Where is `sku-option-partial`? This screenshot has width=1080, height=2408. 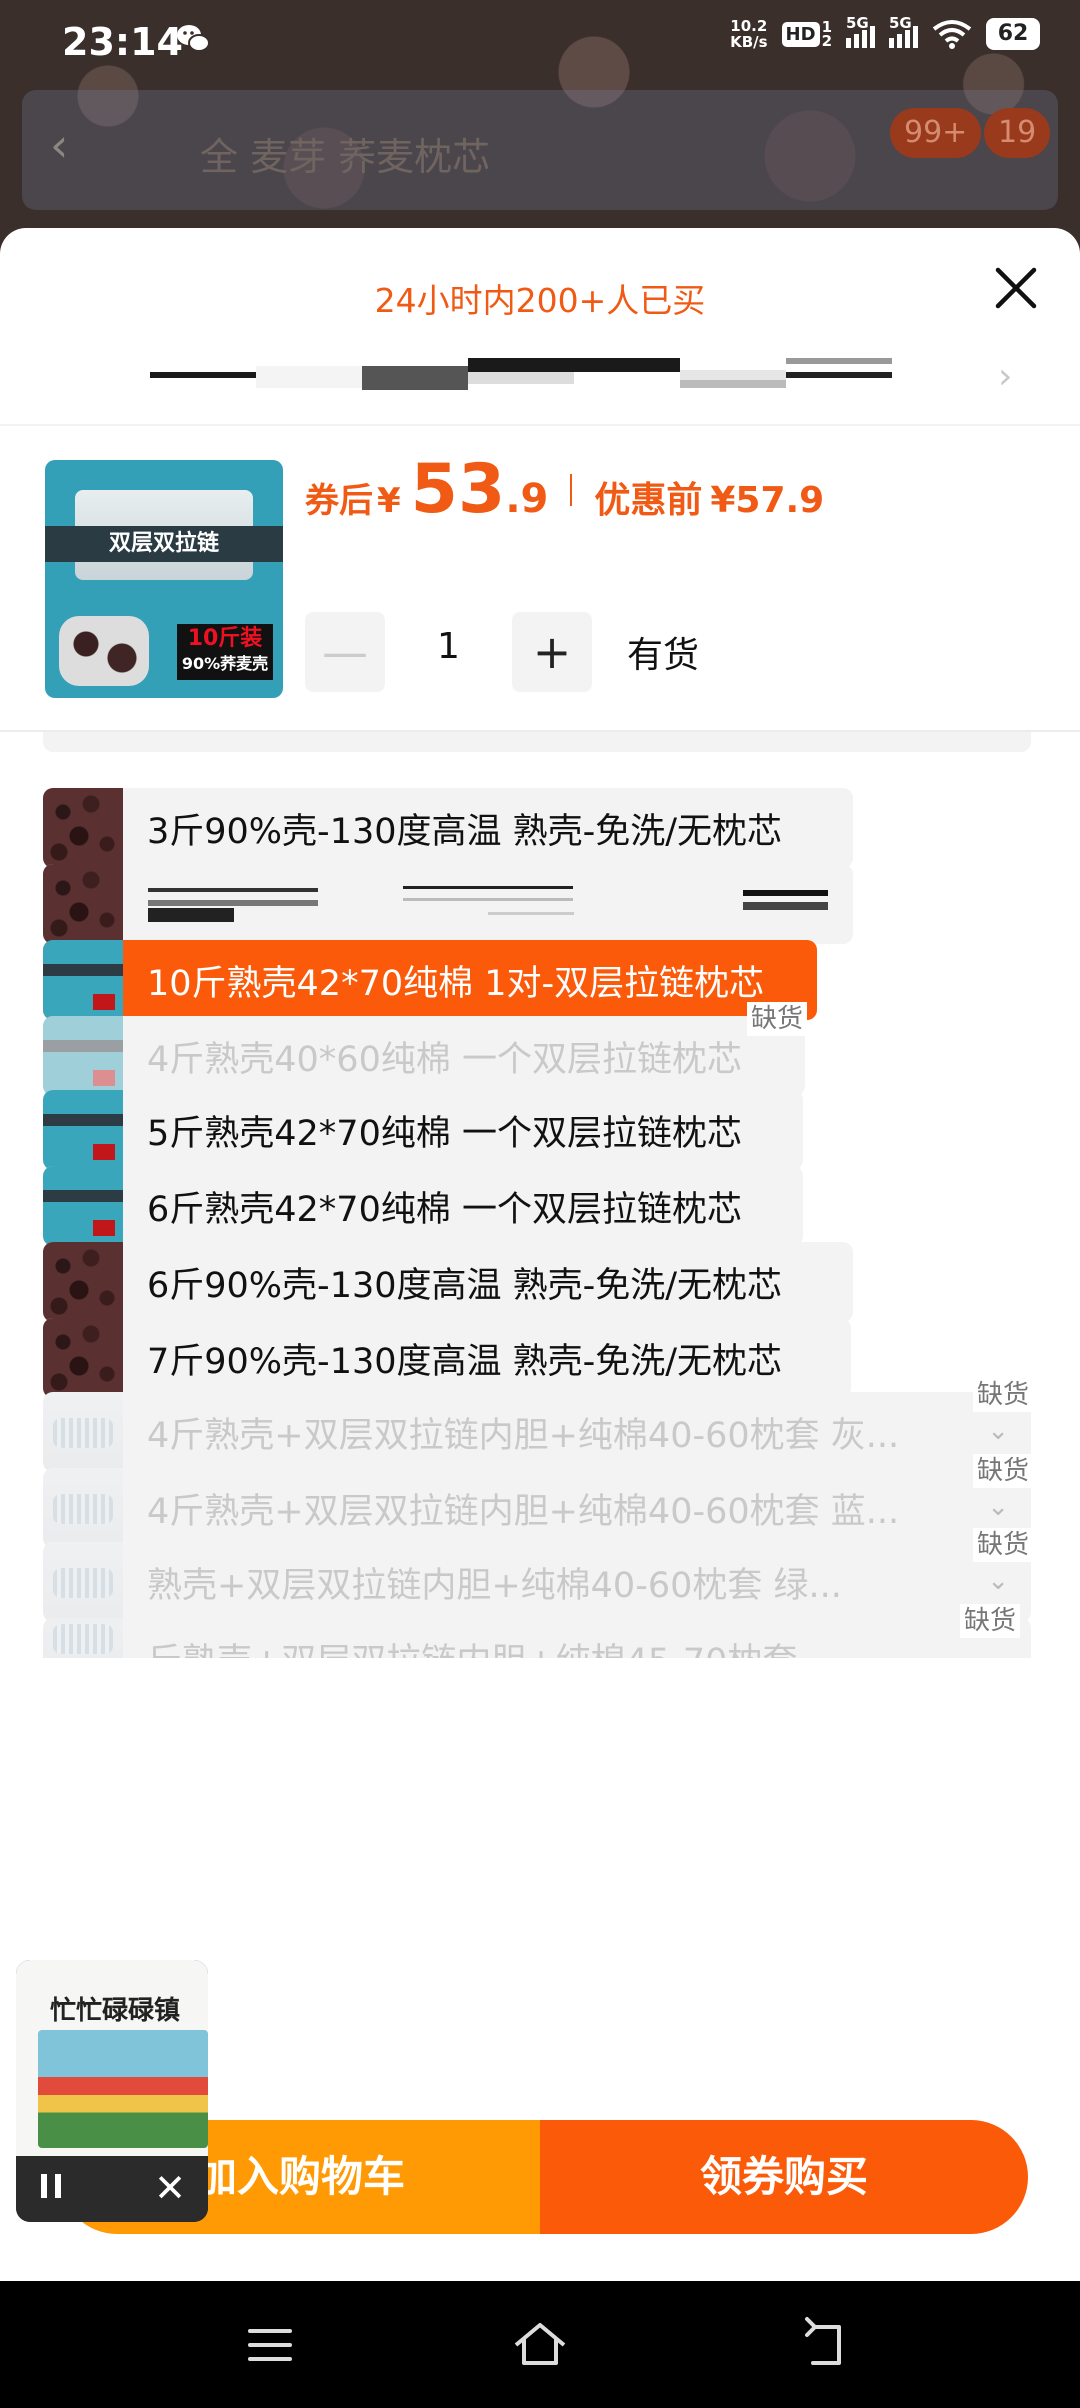 sku-option-partial is located at coordinates (537, 742).